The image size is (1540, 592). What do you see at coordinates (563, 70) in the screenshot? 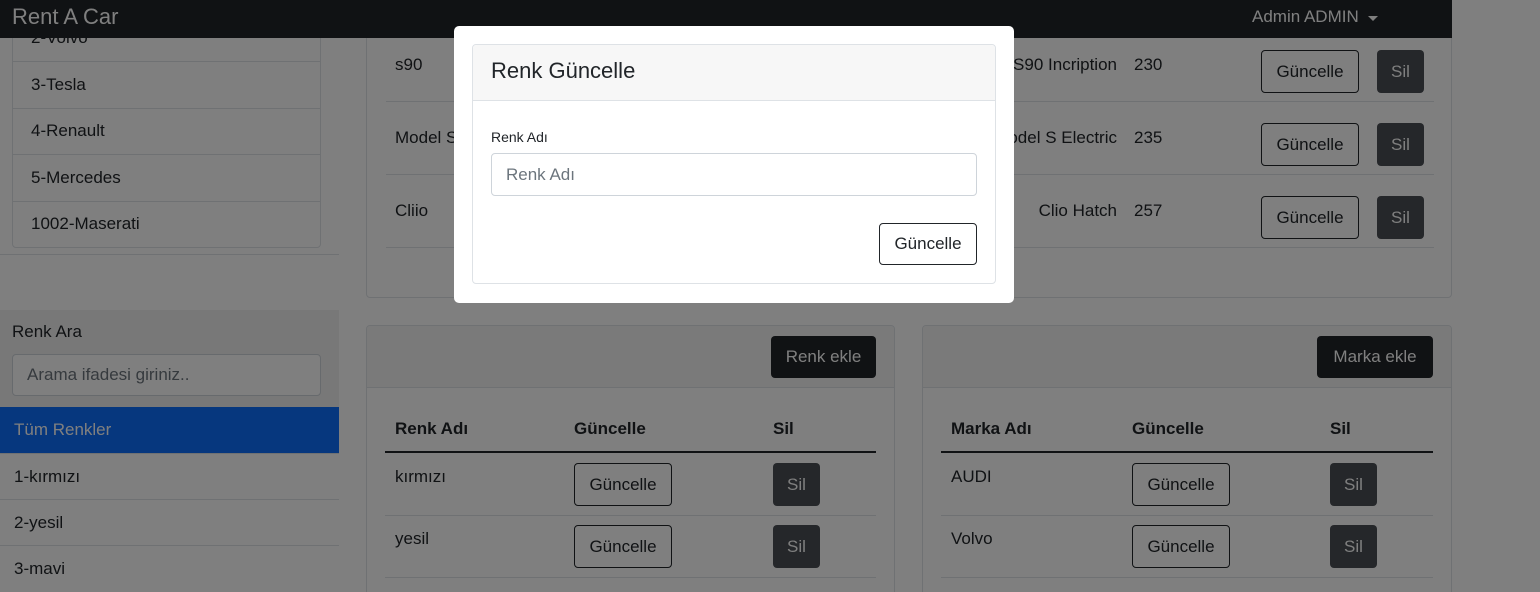
I see `modal-title: Renk Güncelle` at bounding box center [563, 70].